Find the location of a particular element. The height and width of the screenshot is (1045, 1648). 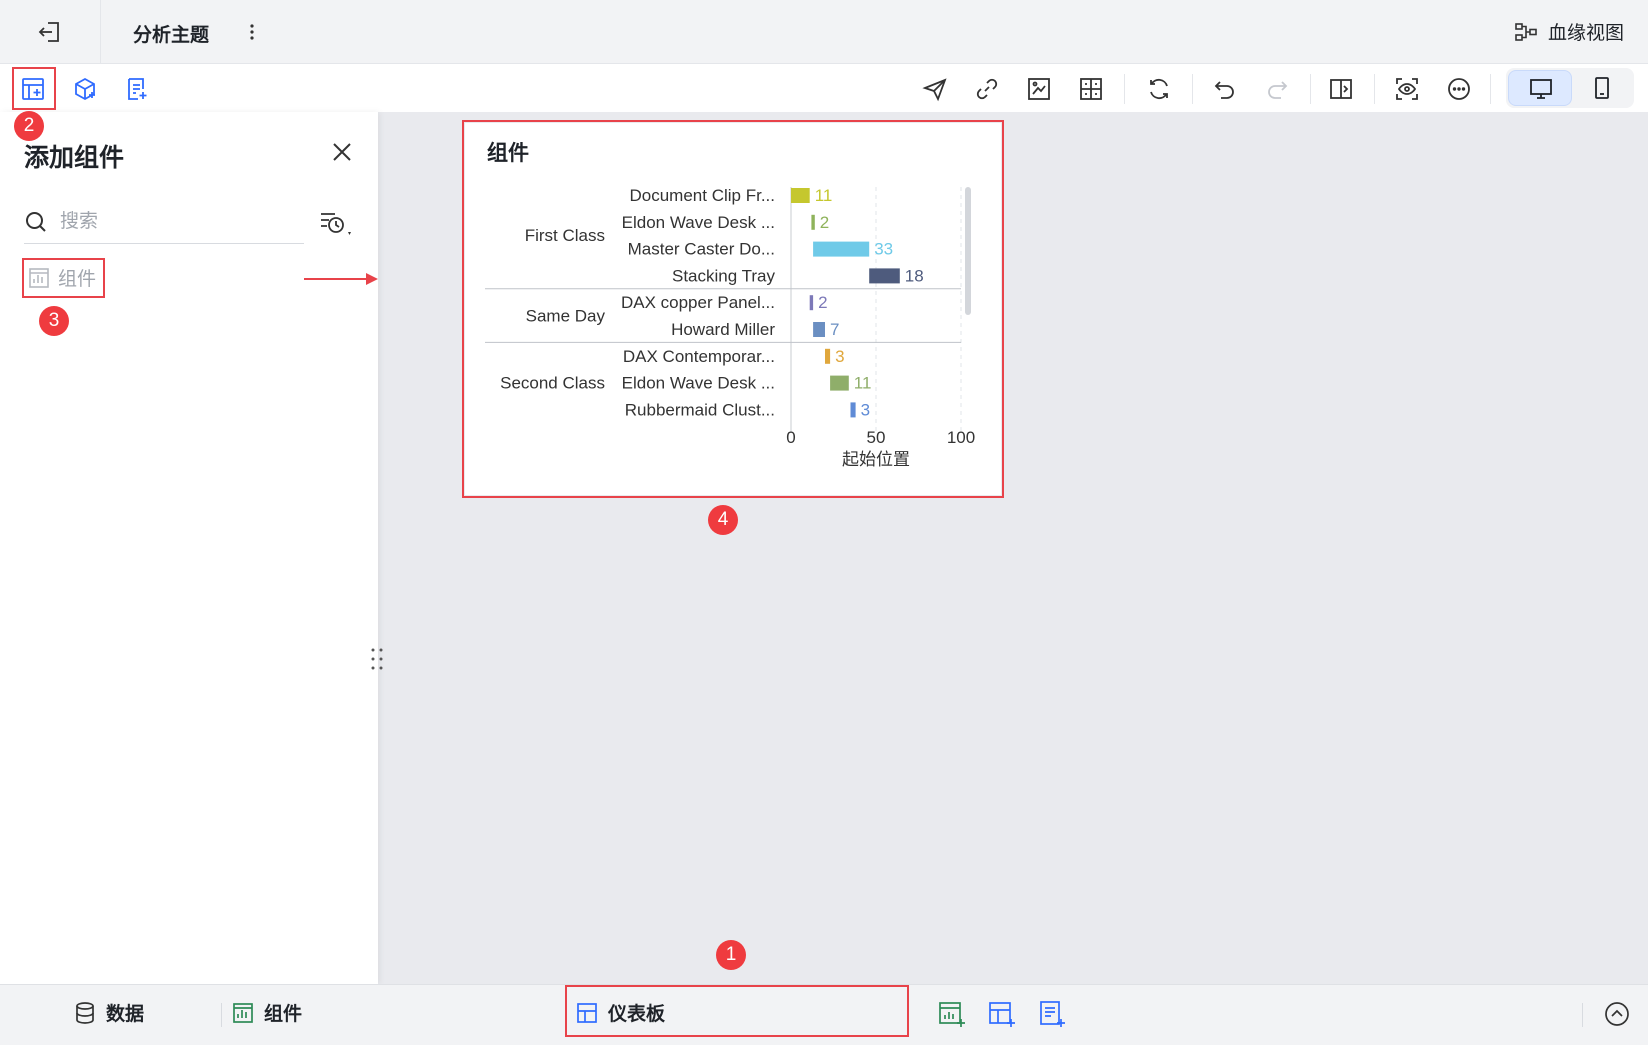

chevron-up-icon is located at coordinates (1617, 1014).